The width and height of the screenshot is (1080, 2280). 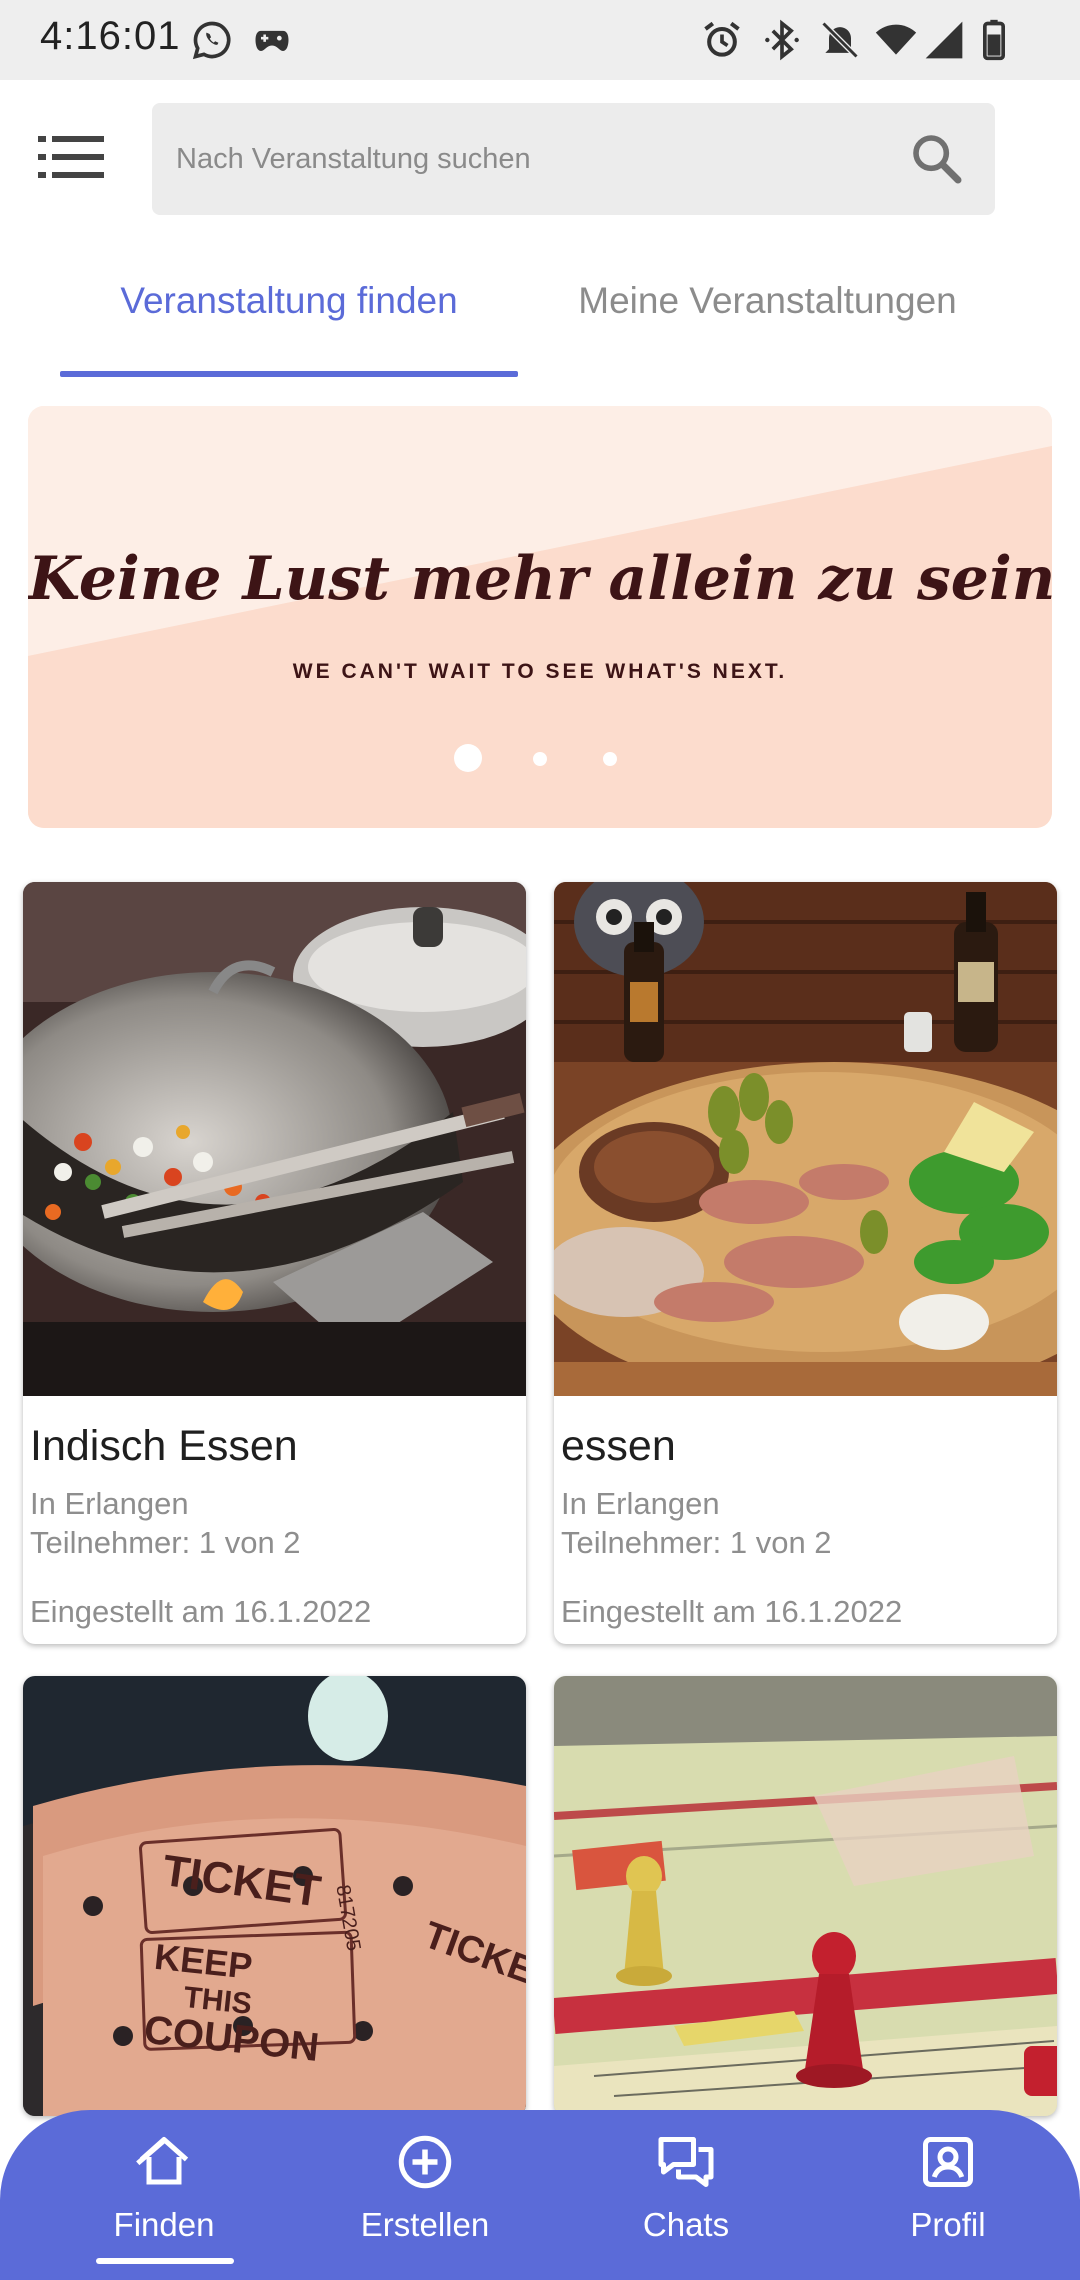 I want to click on board-game-photo, so click(x=805, y=1896).